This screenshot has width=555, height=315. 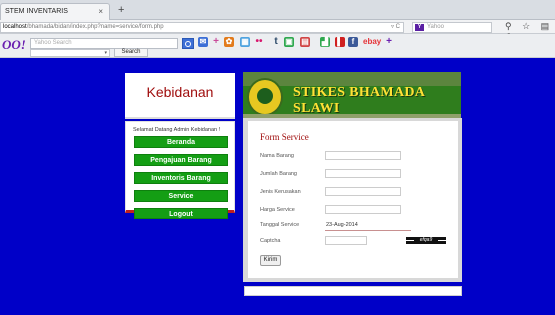 What do you see at coordinates (14, 45) in the screenshot?
I see `yahoo-logo: OO!` at bounding box center [14, 45].